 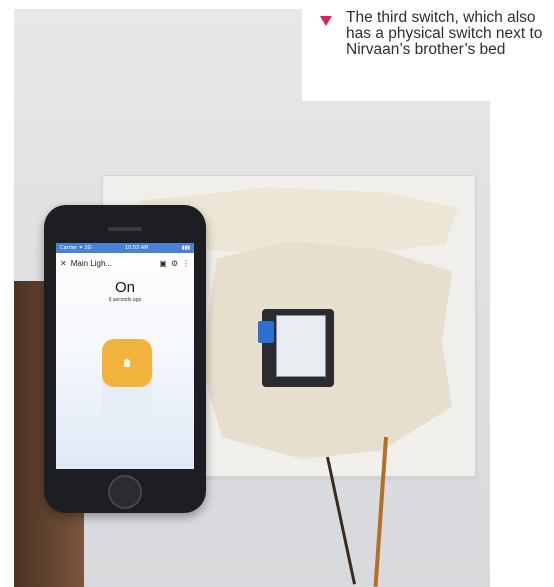 I want to click on status-bar: Carrier ✦ 3G 10:53 AM ▮▮▮, so click(x=125, y=248).